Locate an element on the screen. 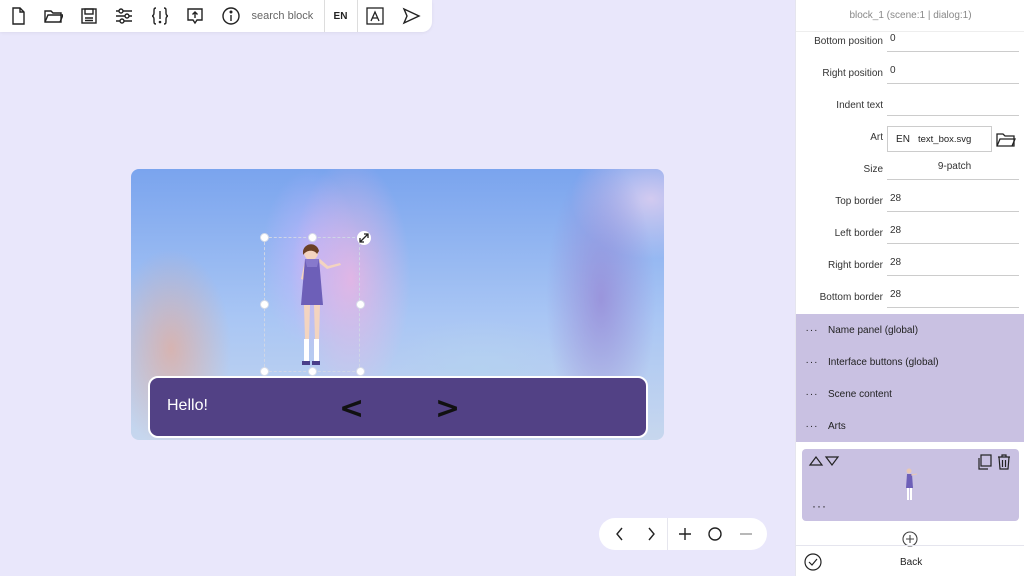 The width and height of the screenshot is (1024, 576). art-filename: text_box.svg is located at coordinates (945, 139).